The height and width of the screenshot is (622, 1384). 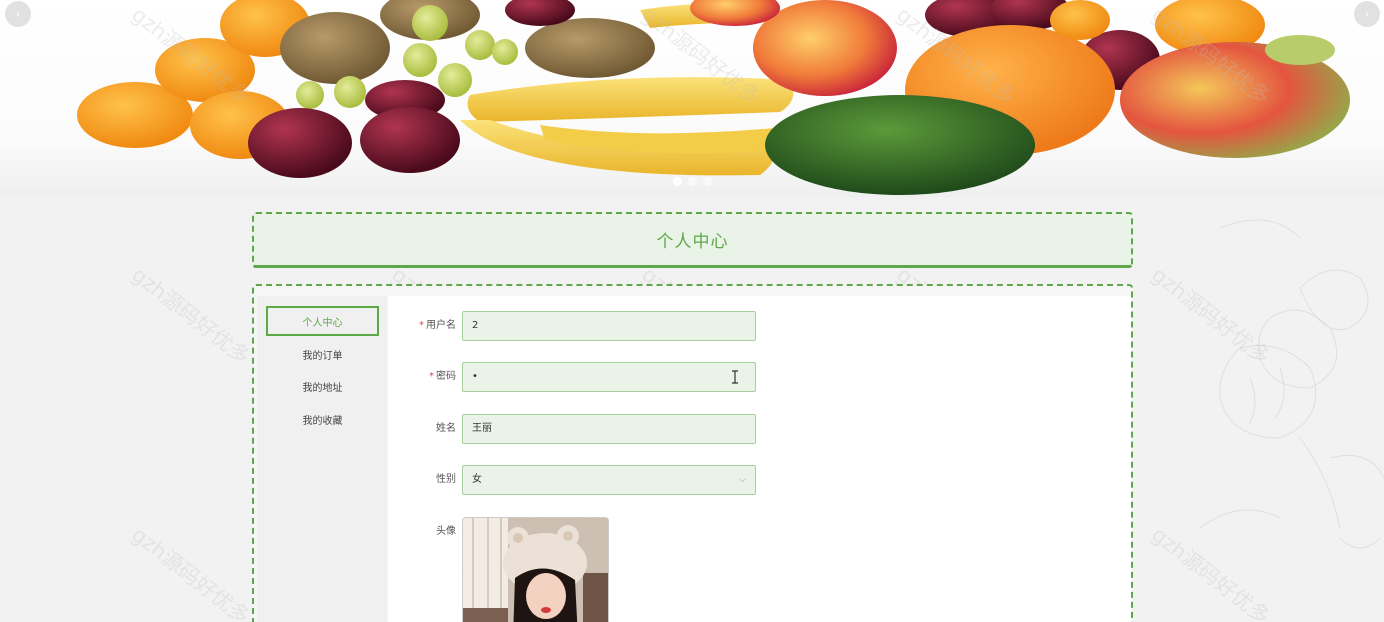 What do you see at coordinates (1291, 384) in the screenshot?
I see `floral-background-decoration` at bounding box center [1291, 384].